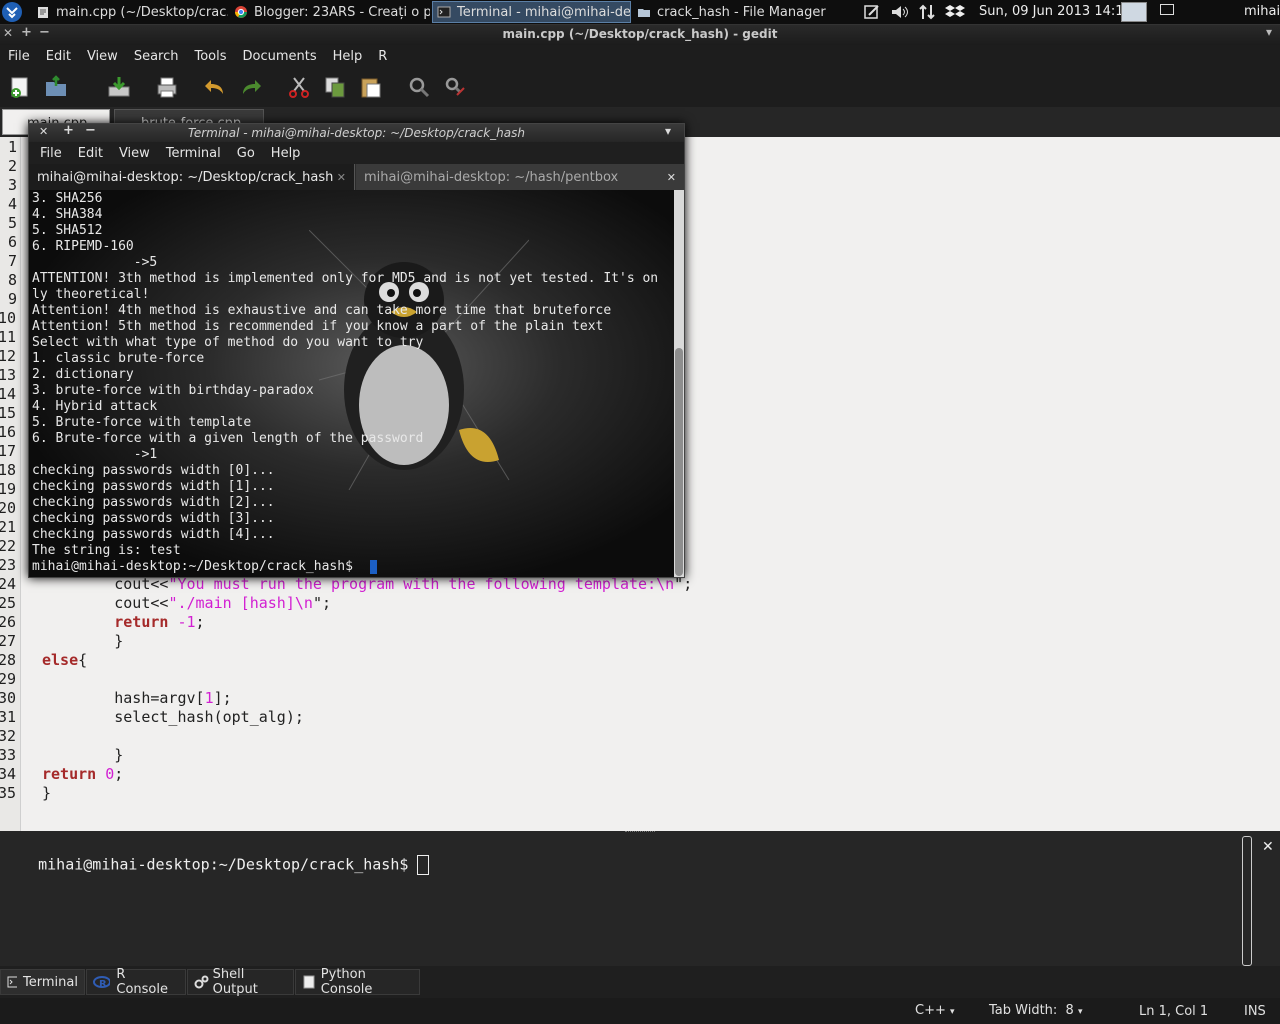 This screenshot has height=1024, width=1280. Describe the element at coordinates (346, 982) in the screenshot. I see `tab-label: Python Console` at that location.